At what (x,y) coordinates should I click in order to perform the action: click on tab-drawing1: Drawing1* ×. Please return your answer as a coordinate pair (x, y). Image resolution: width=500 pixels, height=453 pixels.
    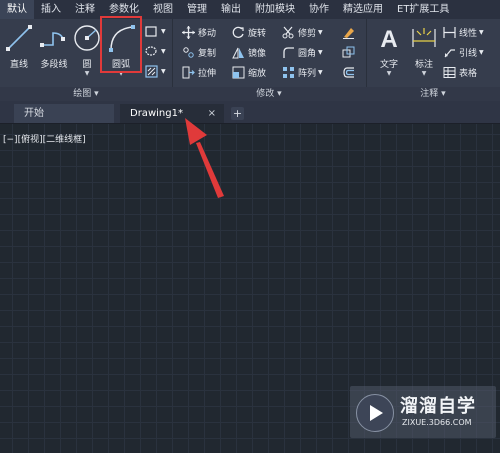
    Looking at the image, I should click on (172, 113).